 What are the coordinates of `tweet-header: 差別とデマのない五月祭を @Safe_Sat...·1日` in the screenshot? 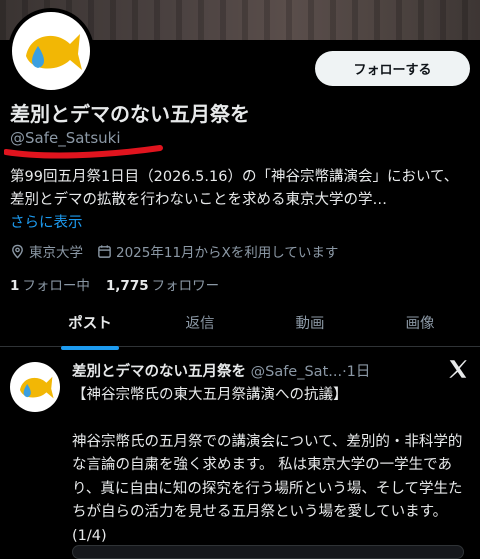 It's located at (237, 370).